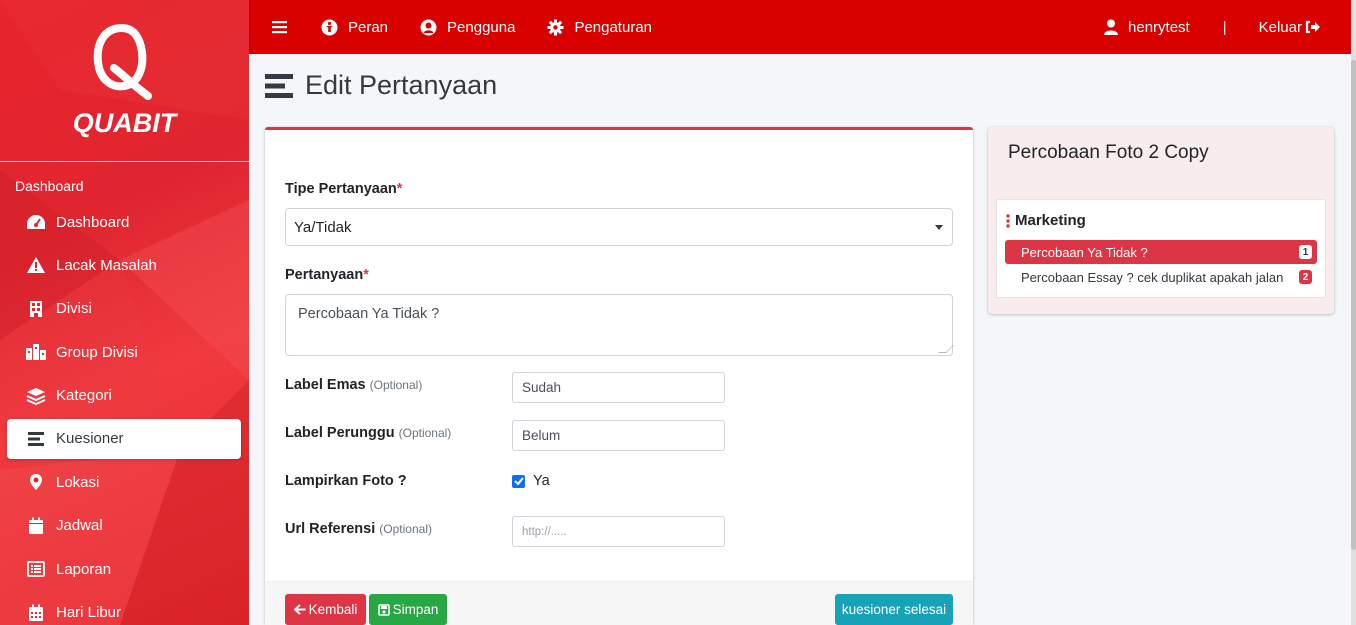 This screenshot has height=625, width=1356. Describe the element at coordinates (49, 186) in the screenshot. I see `sidebar-header: Dashboard` at that location.